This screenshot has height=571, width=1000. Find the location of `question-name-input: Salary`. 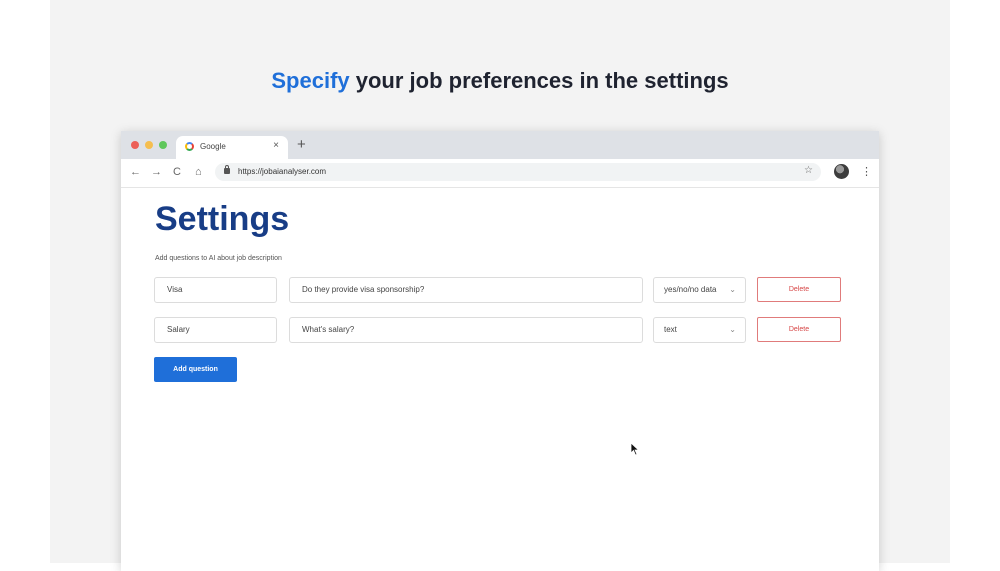

question-name-input: Salary is located at coordinates (215, 330).